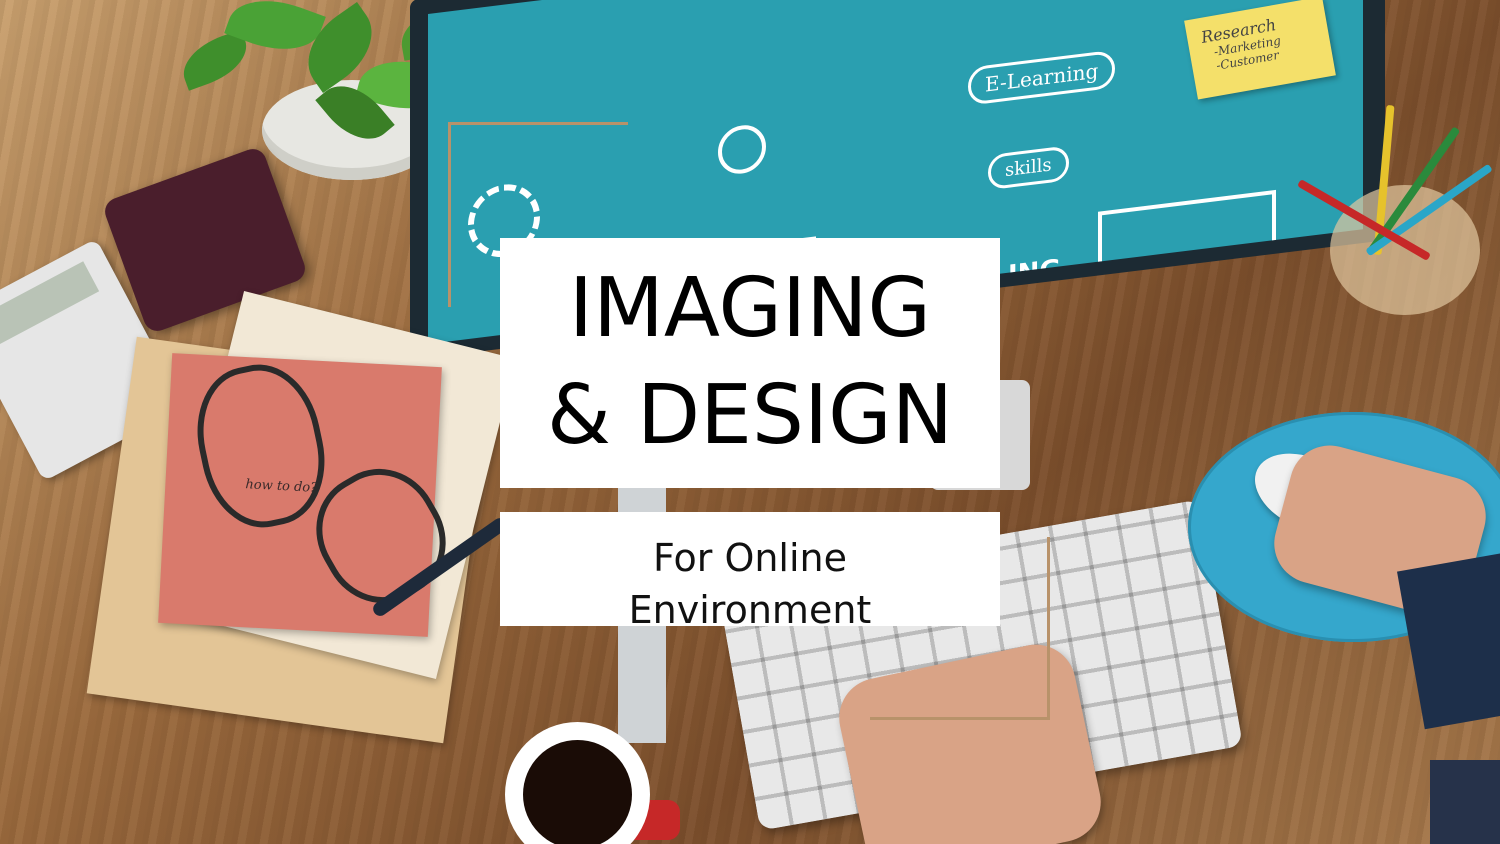 The image size is (1500, 844). Describe the element at coordinates (1395, 209) in the screenshot. I see `pencil-cup` at that location.